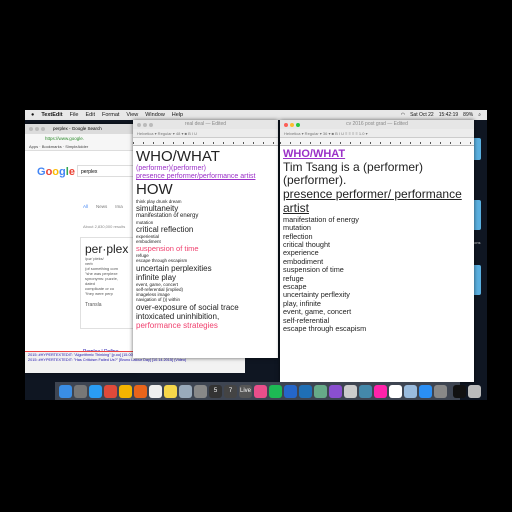 The height and width of the screenshot is (512, 512). I want to click on close-button, so click(286, 124).